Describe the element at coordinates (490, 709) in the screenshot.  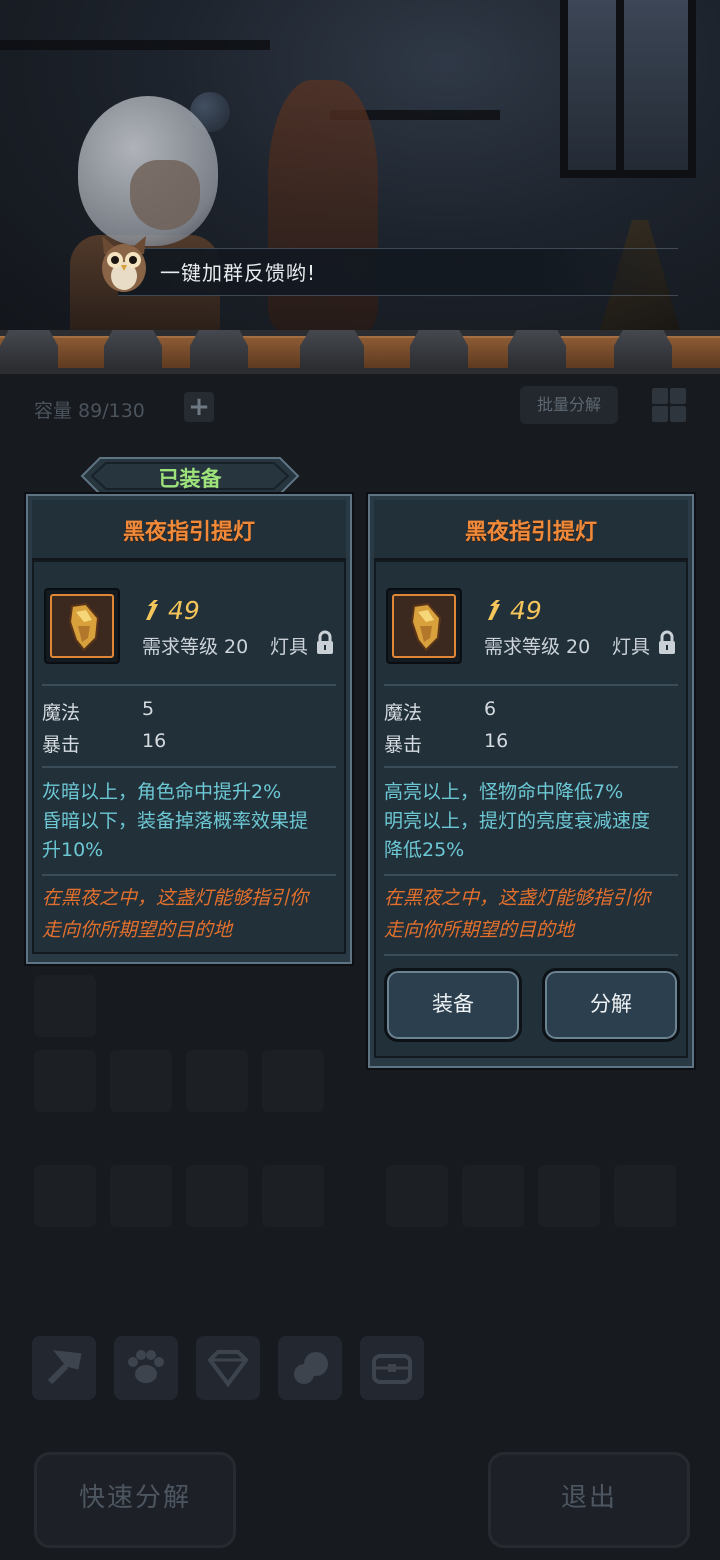
I see `stat-value: 6` at that location.